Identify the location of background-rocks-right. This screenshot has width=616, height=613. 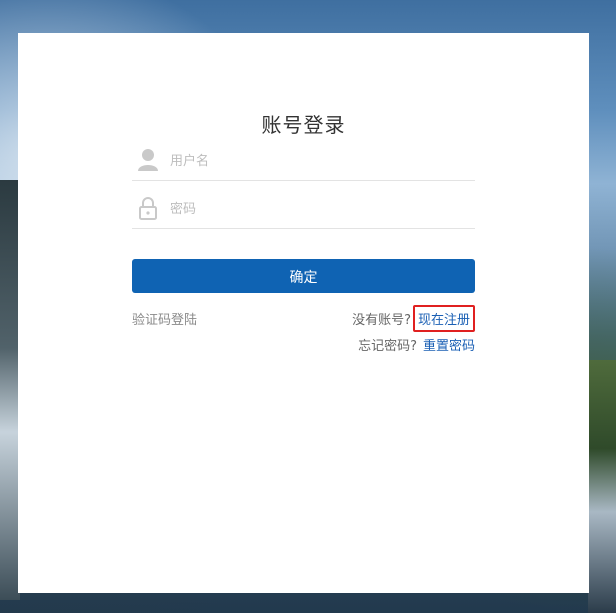
(602, 486).